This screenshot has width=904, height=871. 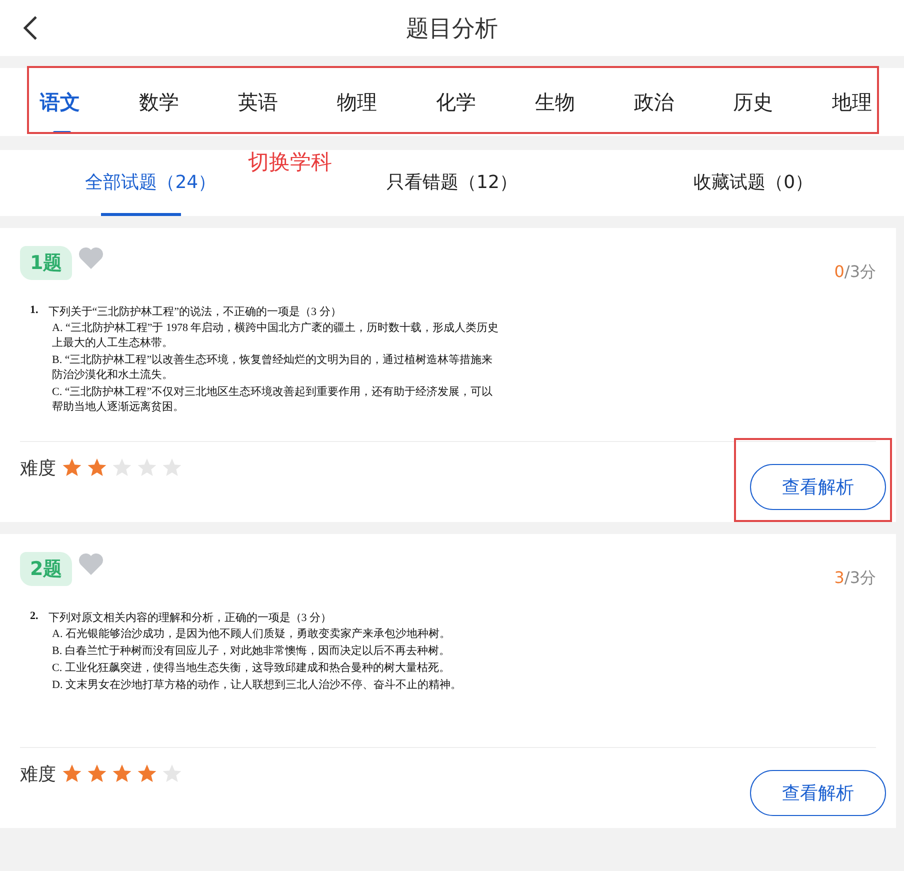 What do you see at coordinates (34, 617) in the screenshot?
I see `question-index: 2.` at bounding box center [34, 617].